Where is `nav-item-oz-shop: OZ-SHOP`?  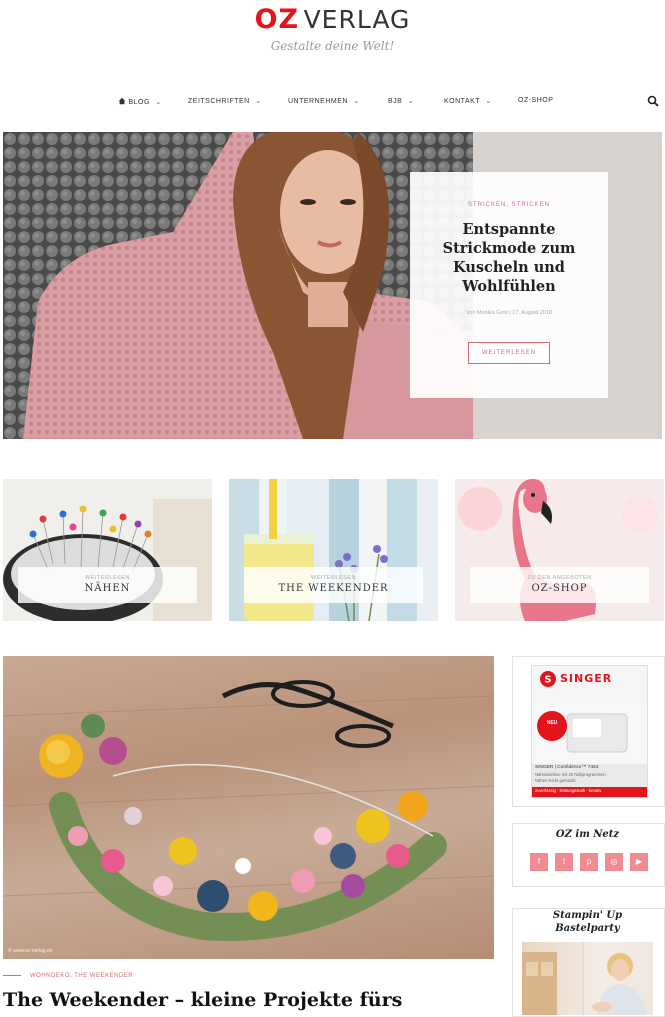 nav-item-oz-shop: OZ-SHOP is located at coordinates (535, 100).